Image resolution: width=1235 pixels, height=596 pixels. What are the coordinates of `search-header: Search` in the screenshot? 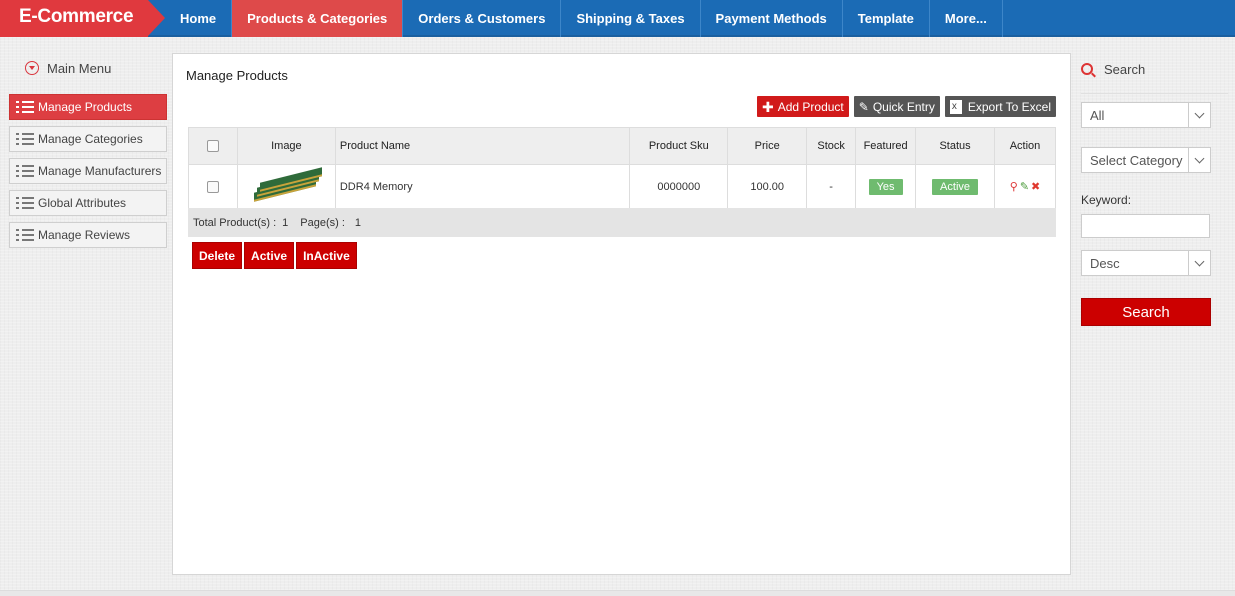 It's located at (1154, 76).